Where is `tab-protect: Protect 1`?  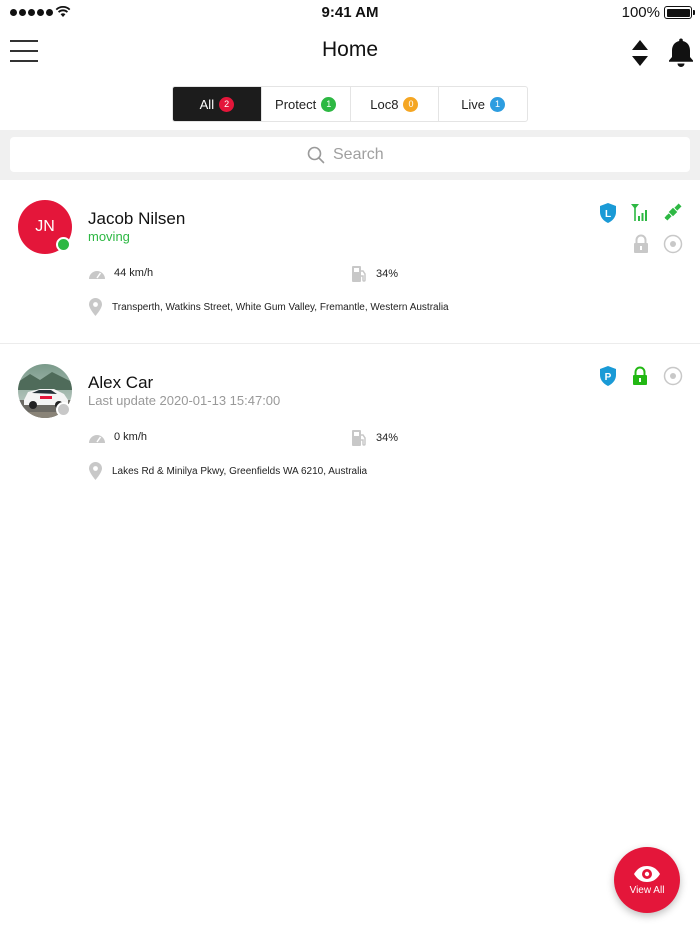
tab-protect: Protect 1 is located at coordinates (306, 104).